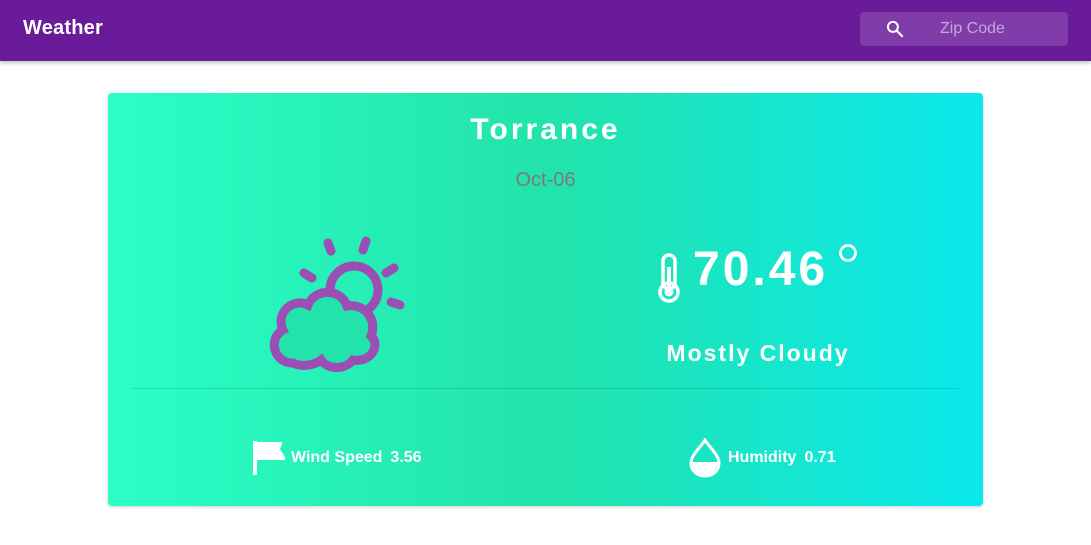 Image resolution: width=1091 pixels, height=545 pixels. Describe the element at coordinates (848, 253) in the screenshot. I see `degree-icon` at that location.